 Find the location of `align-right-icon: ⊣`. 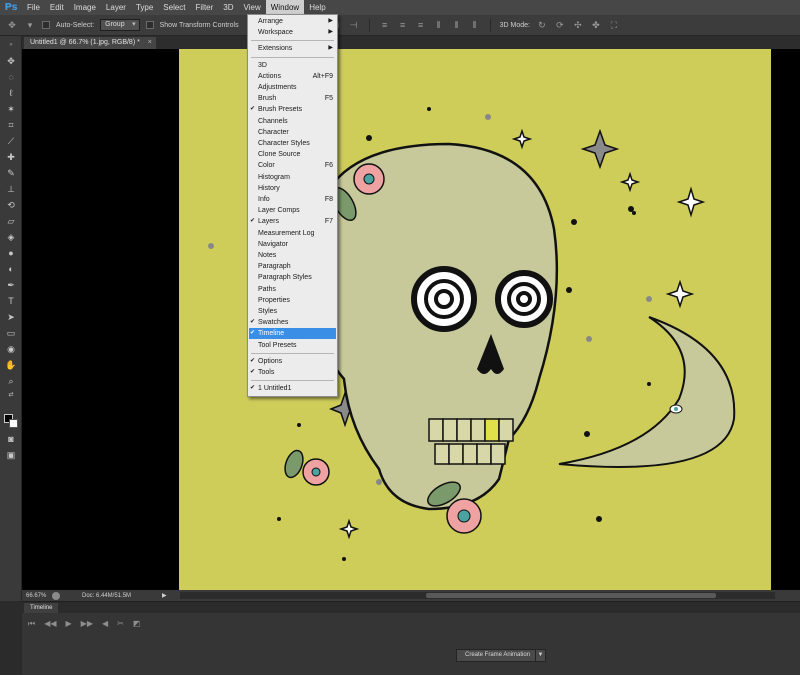

align-right-icon: ⊣ is located at coordinates (354, 25).